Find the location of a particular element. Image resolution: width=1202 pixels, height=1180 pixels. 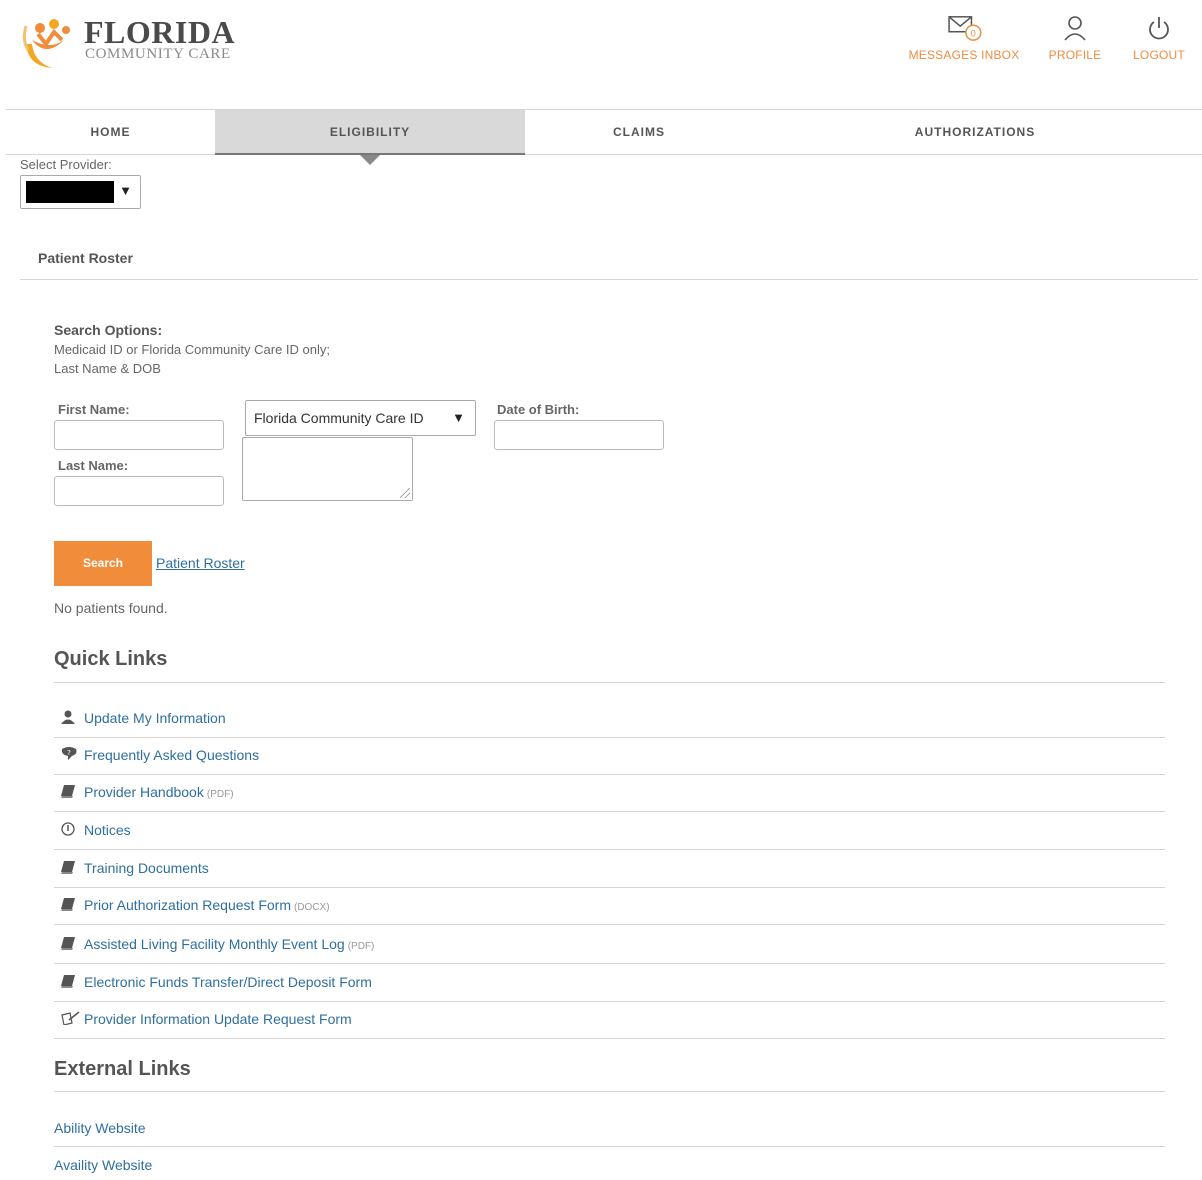

quick-link-label: Frequently Asked Questions is located at coordinates (171, 755).